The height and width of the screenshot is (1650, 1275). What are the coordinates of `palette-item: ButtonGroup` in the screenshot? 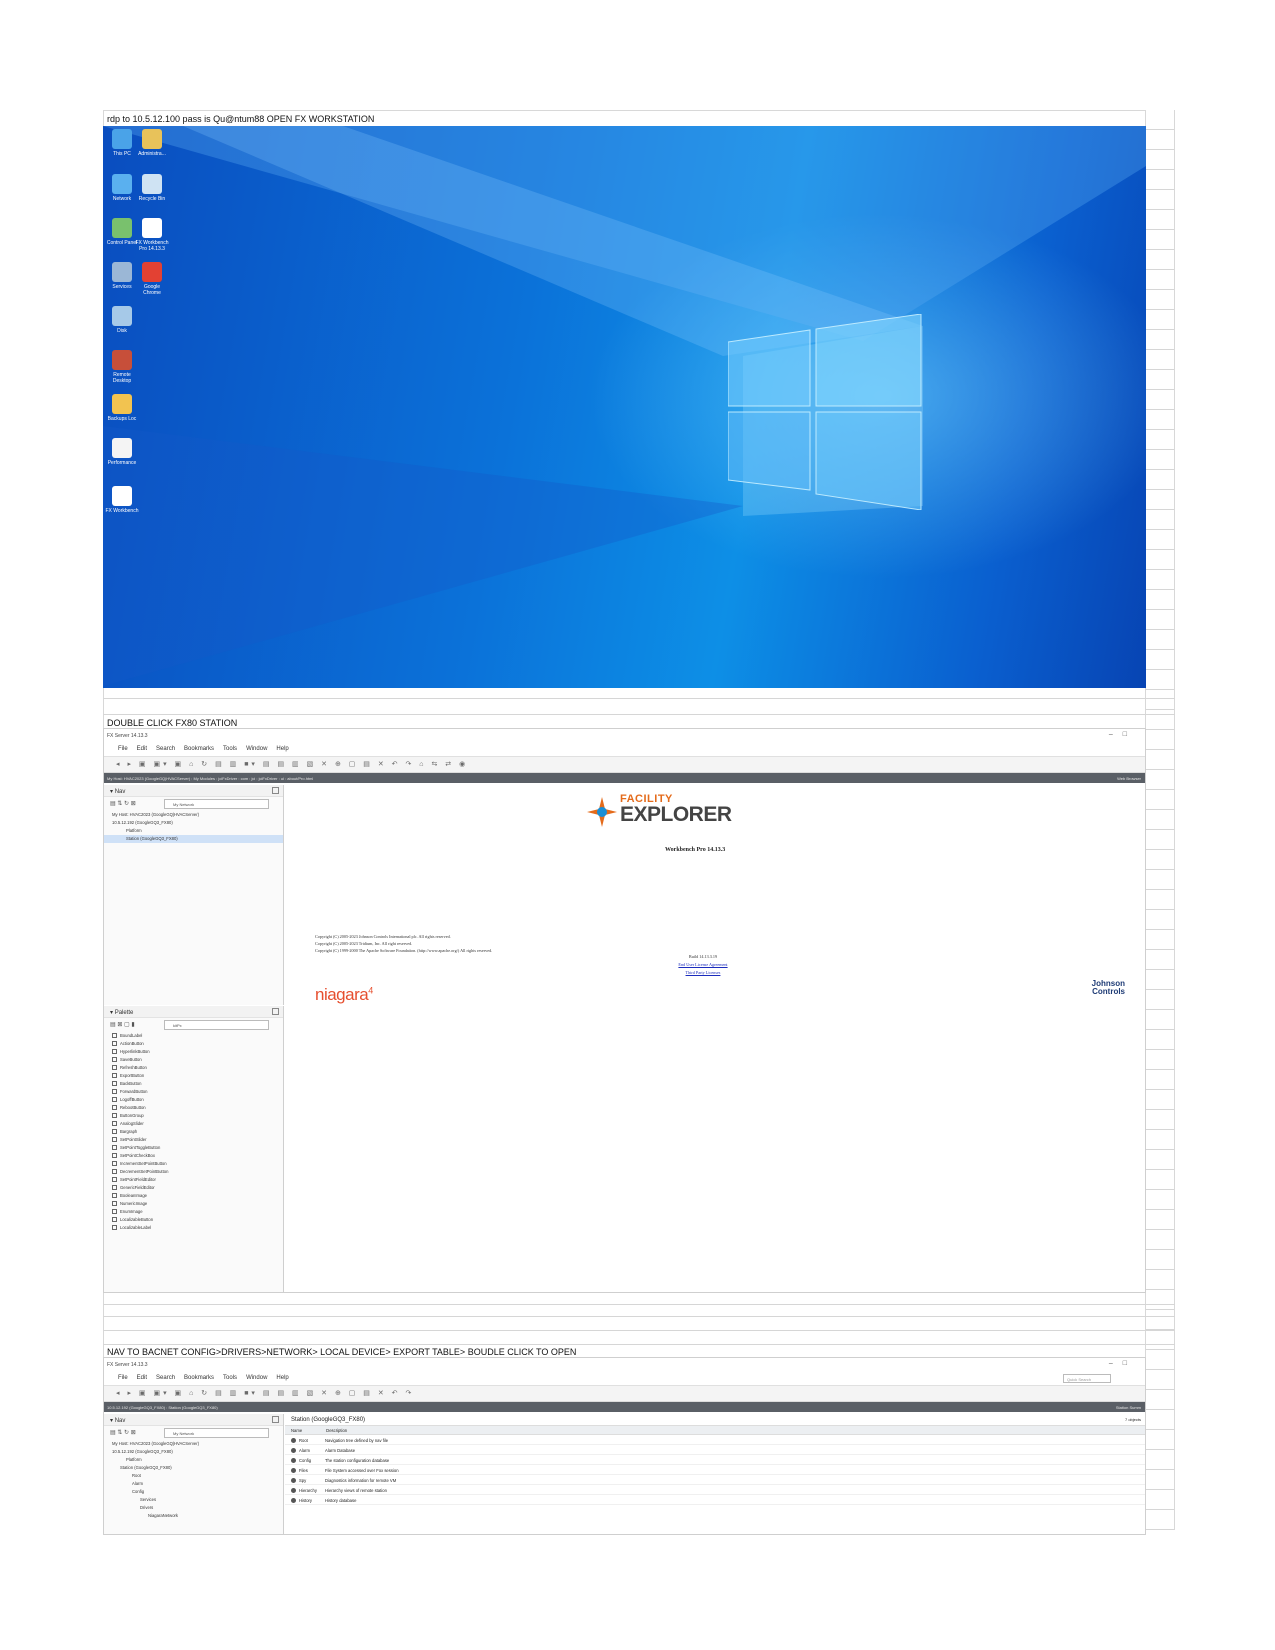 It's located at (193, 1116).